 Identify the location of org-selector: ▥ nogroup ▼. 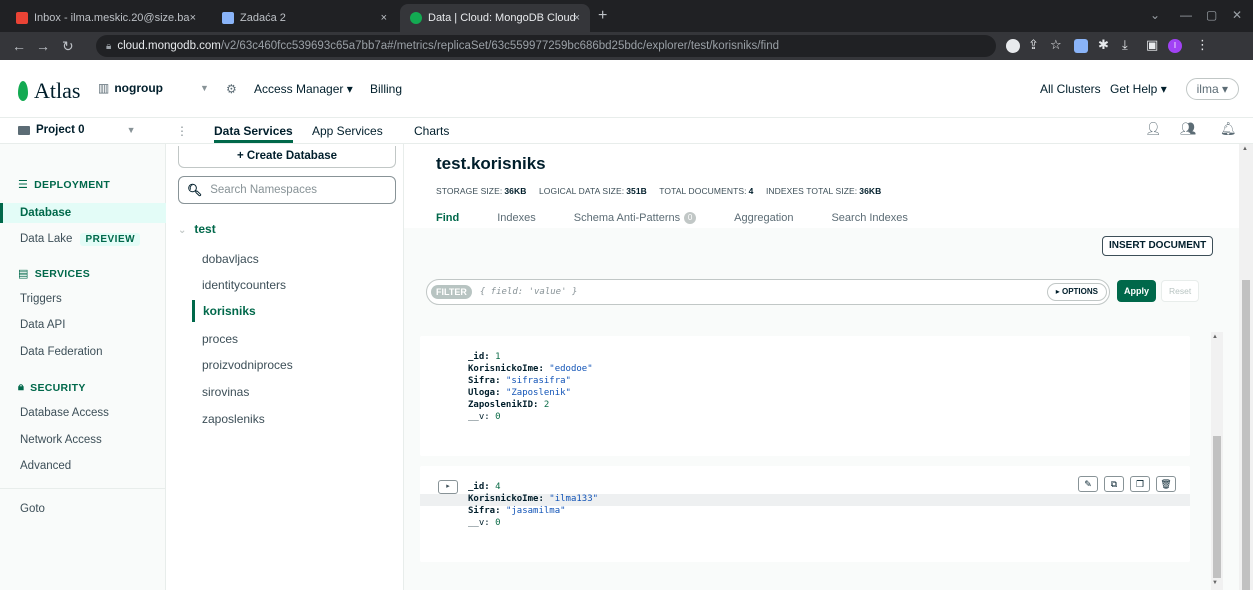
(153, 88).